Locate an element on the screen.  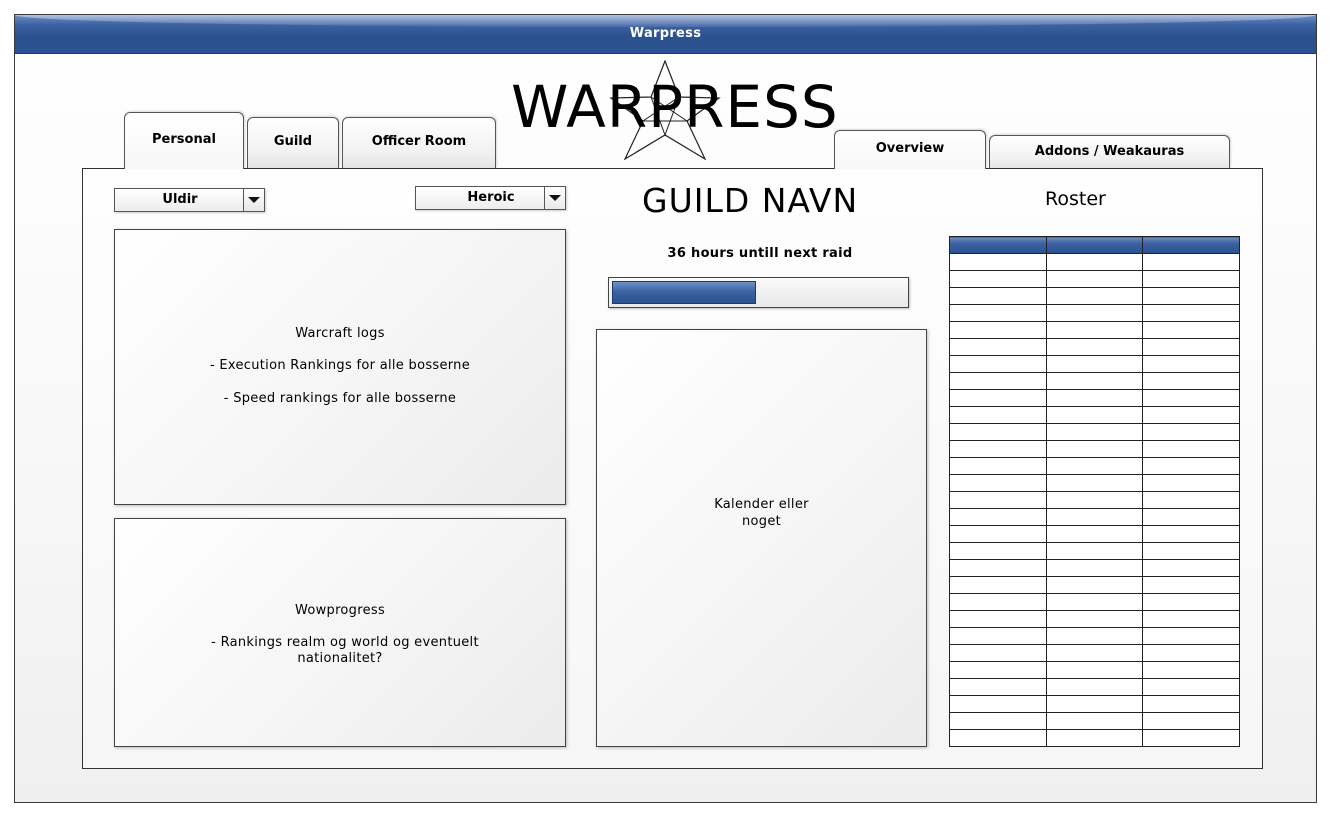
tab-addons-weakauras: Addons / Weakauras is located at coordinates (1109, 152).